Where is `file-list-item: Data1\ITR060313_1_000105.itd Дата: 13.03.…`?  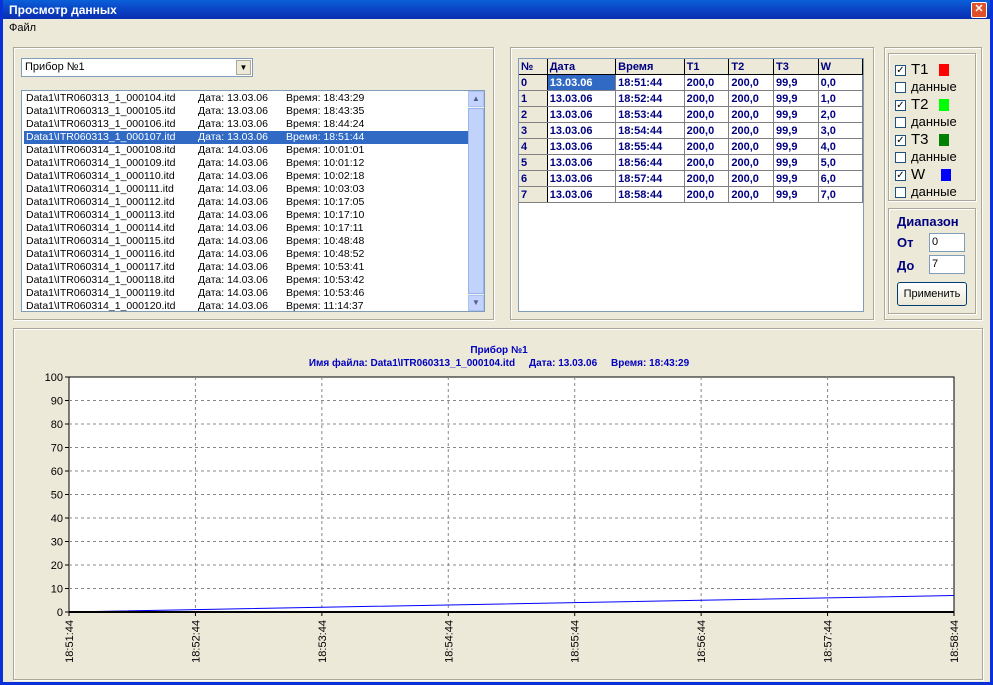 file-list-item: Data1\ITR060313_1_000105.itd Дата: 13.03.… is located at coordinates (247, 111).